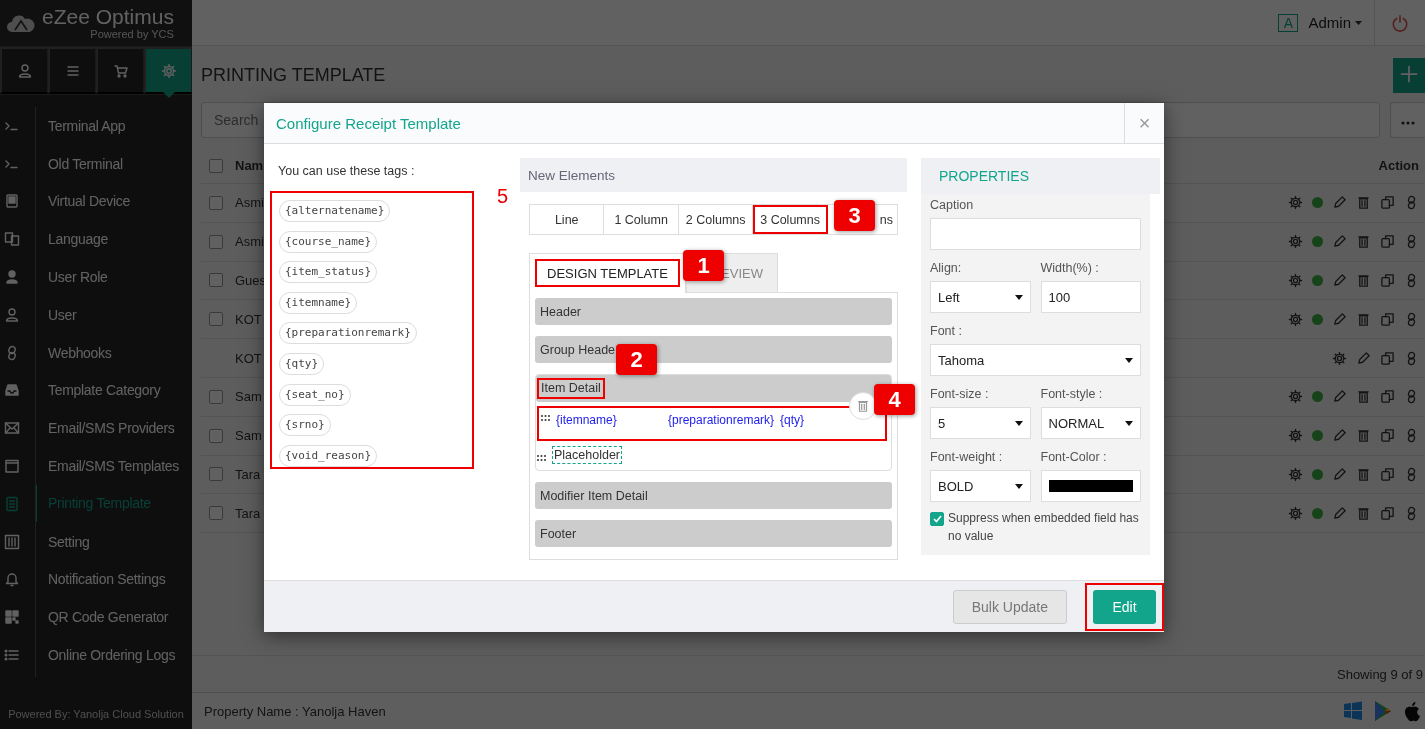 Image resolution: width=1425 pixels, height=729 pixels. I want to click on tag-chip: {seat_no}, so click(315, 394).